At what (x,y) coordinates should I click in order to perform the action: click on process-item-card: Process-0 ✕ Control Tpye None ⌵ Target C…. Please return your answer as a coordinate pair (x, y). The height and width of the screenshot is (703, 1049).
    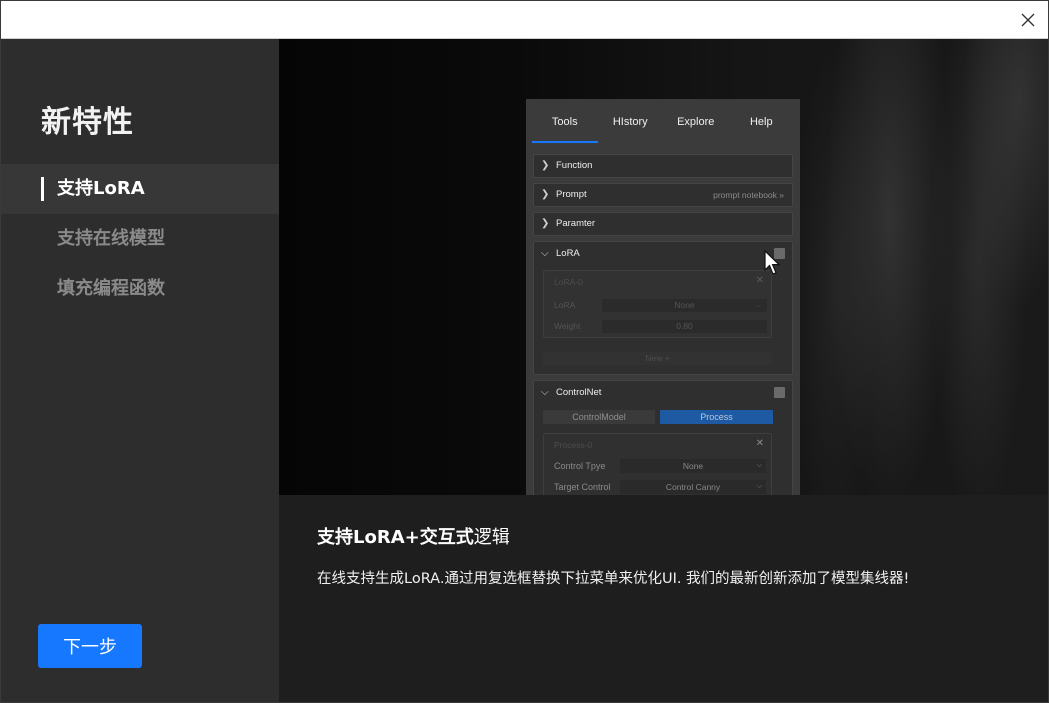
    Looking at the image, I should click on (657, 464).